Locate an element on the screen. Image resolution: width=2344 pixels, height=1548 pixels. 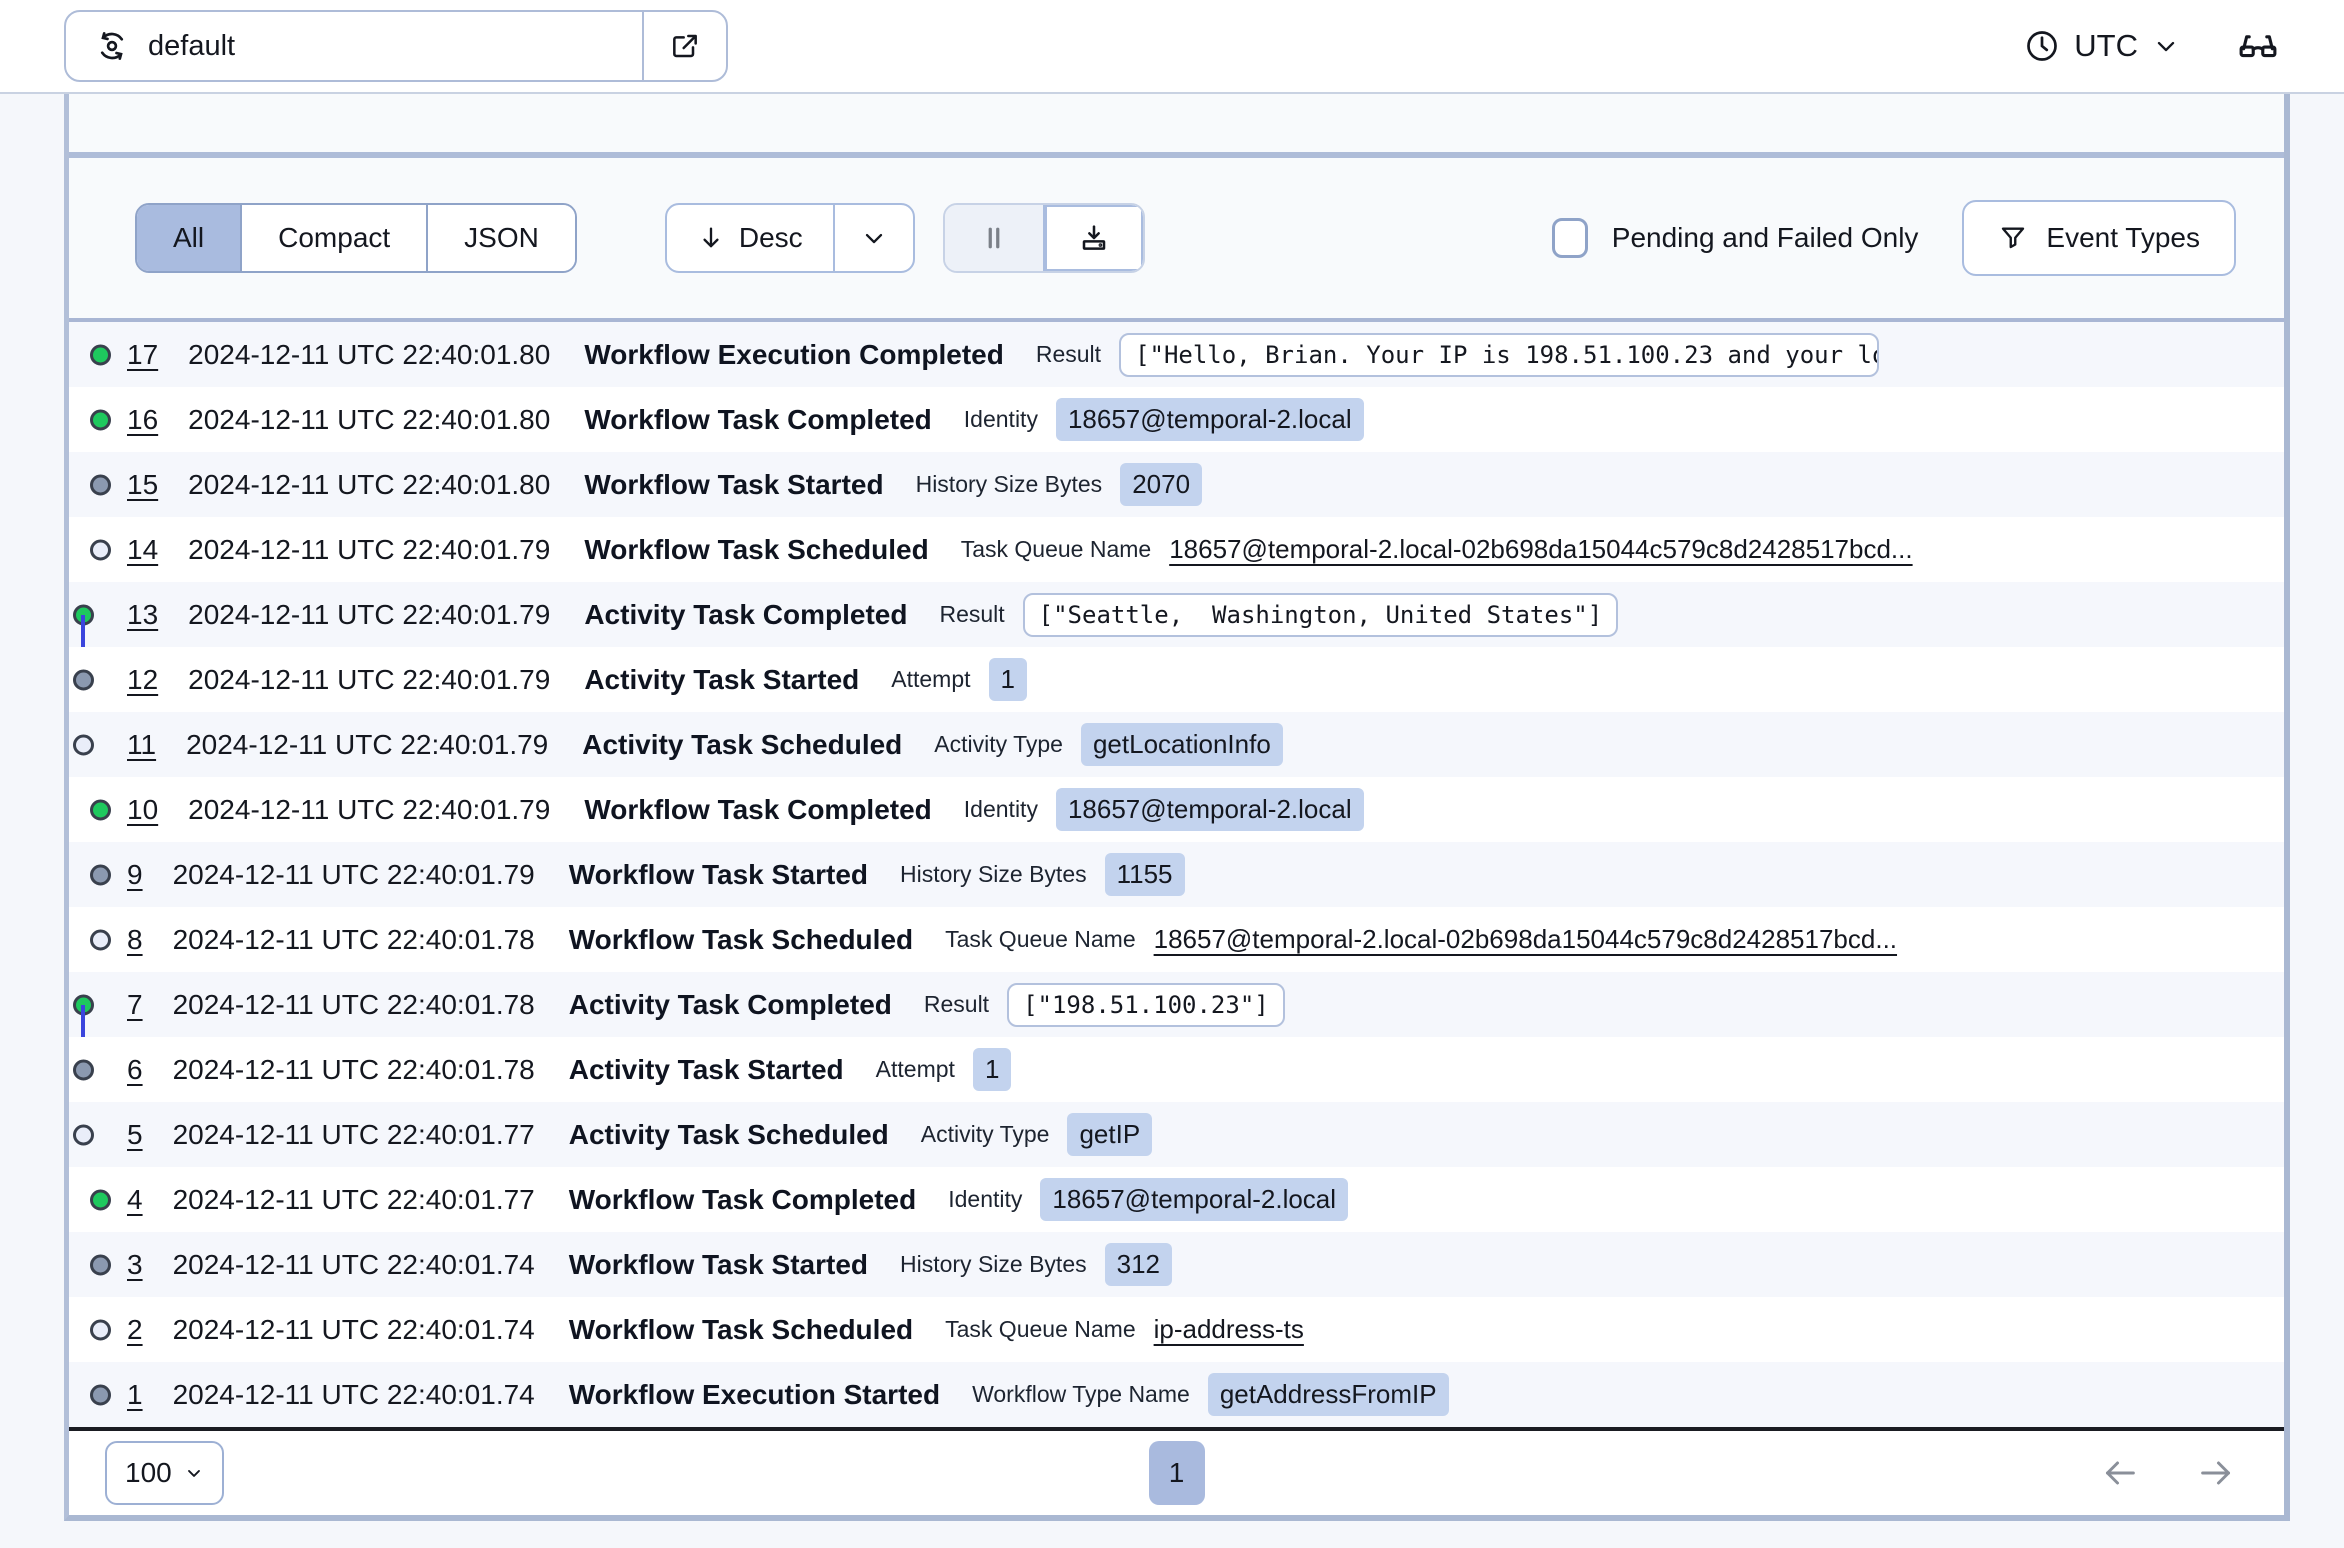
chevron-down-icon is located at coordinates (194, 1473).